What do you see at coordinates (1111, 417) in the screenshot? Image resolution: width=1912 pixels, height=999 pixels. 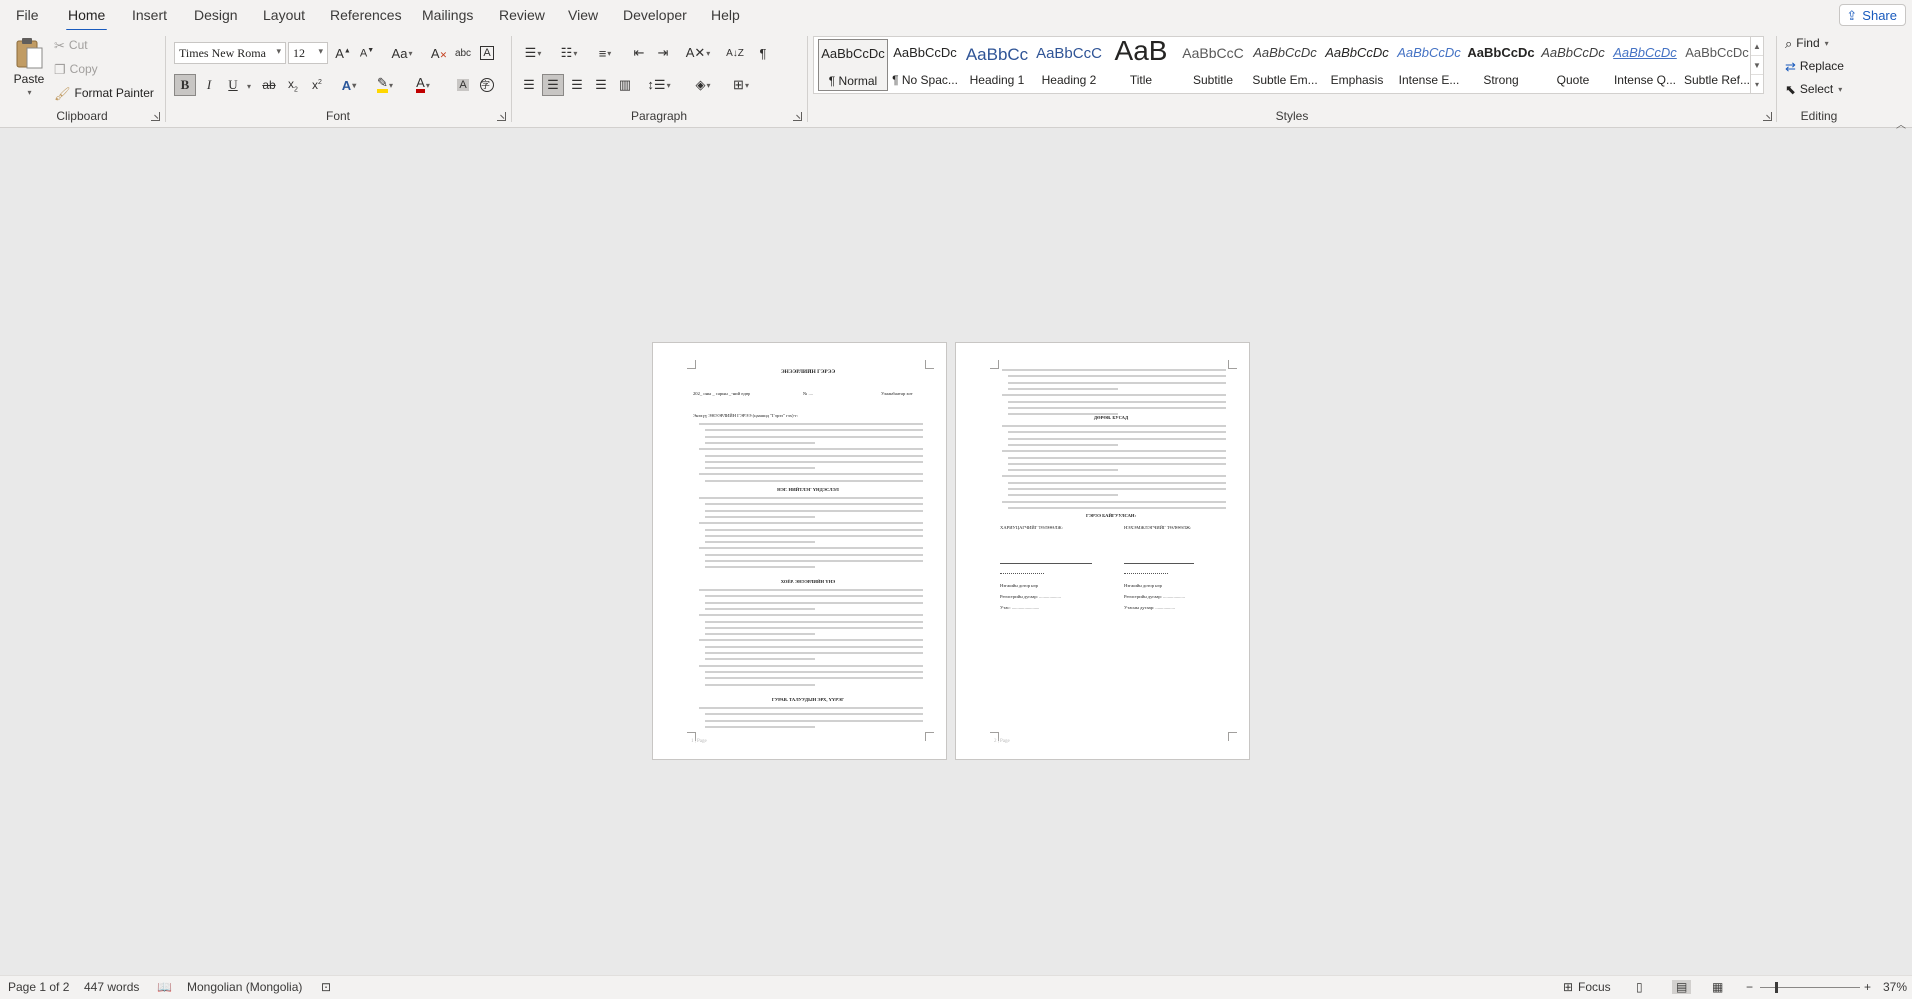 I see `section-heading-4: ДӨРӨВ. БУСАД` at bounding box center [1111, 417].